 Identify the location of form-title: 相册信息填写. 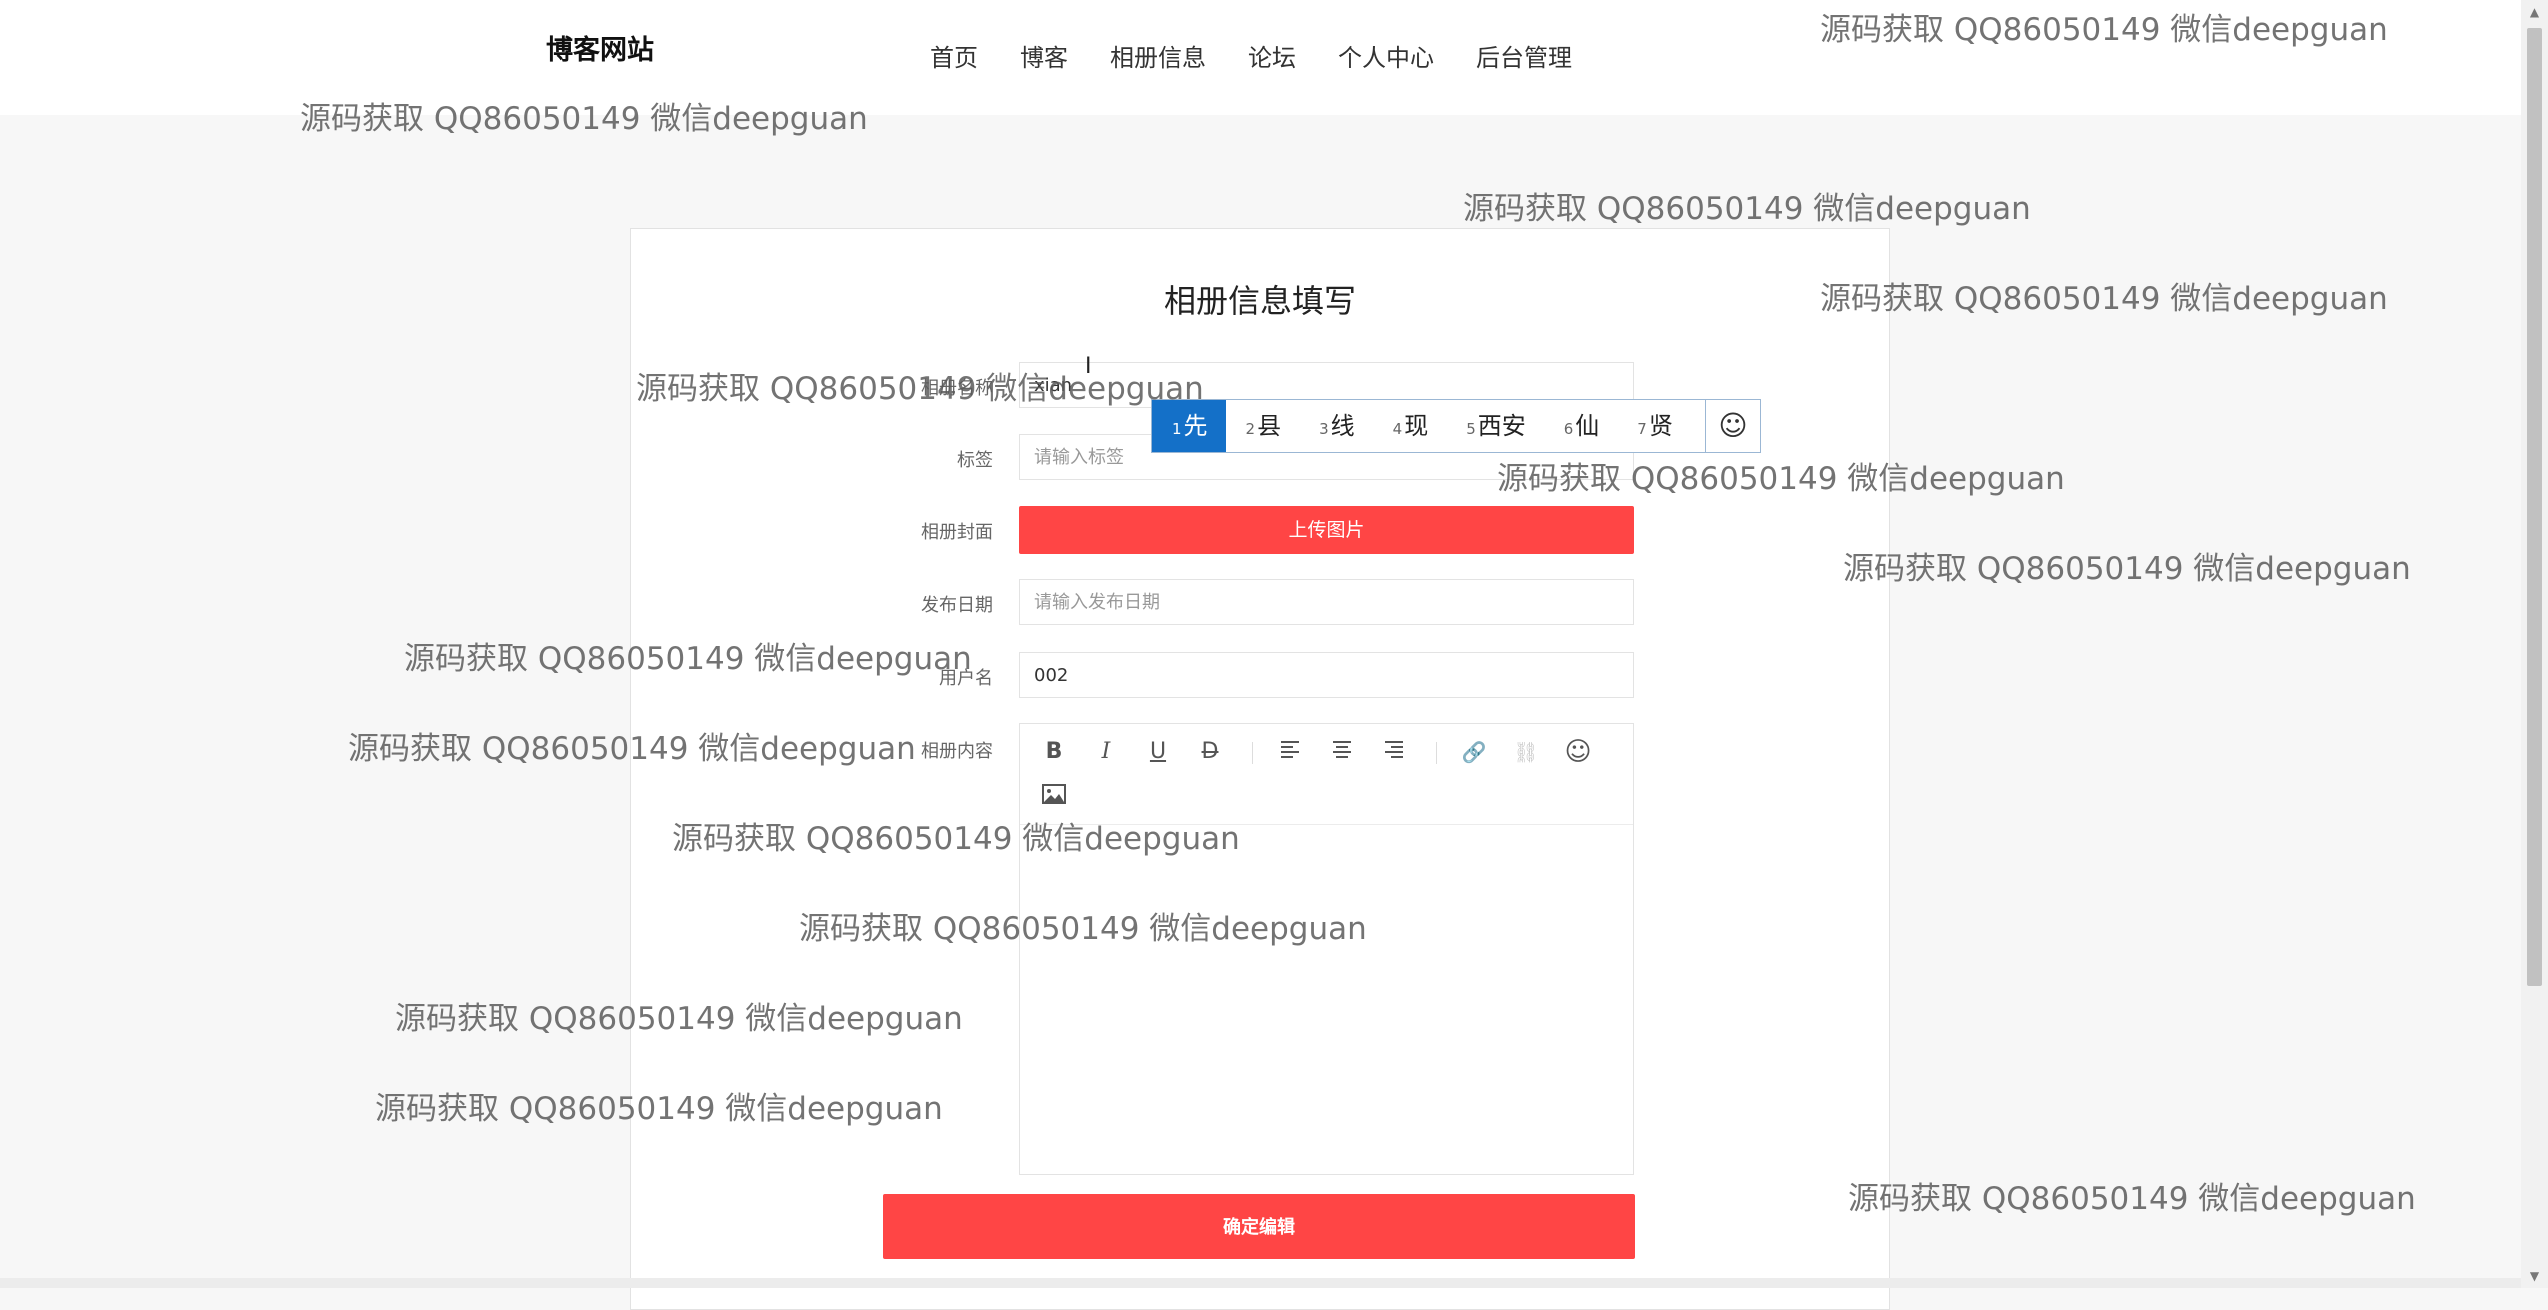
(1259, 301).